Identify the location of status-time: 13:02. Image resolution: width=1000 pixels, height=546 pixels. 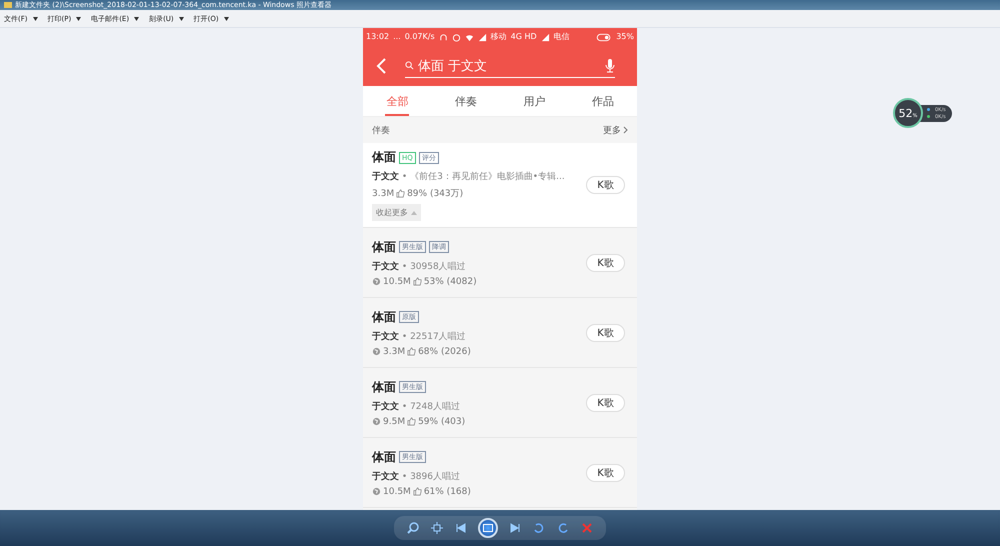
(378, 37).